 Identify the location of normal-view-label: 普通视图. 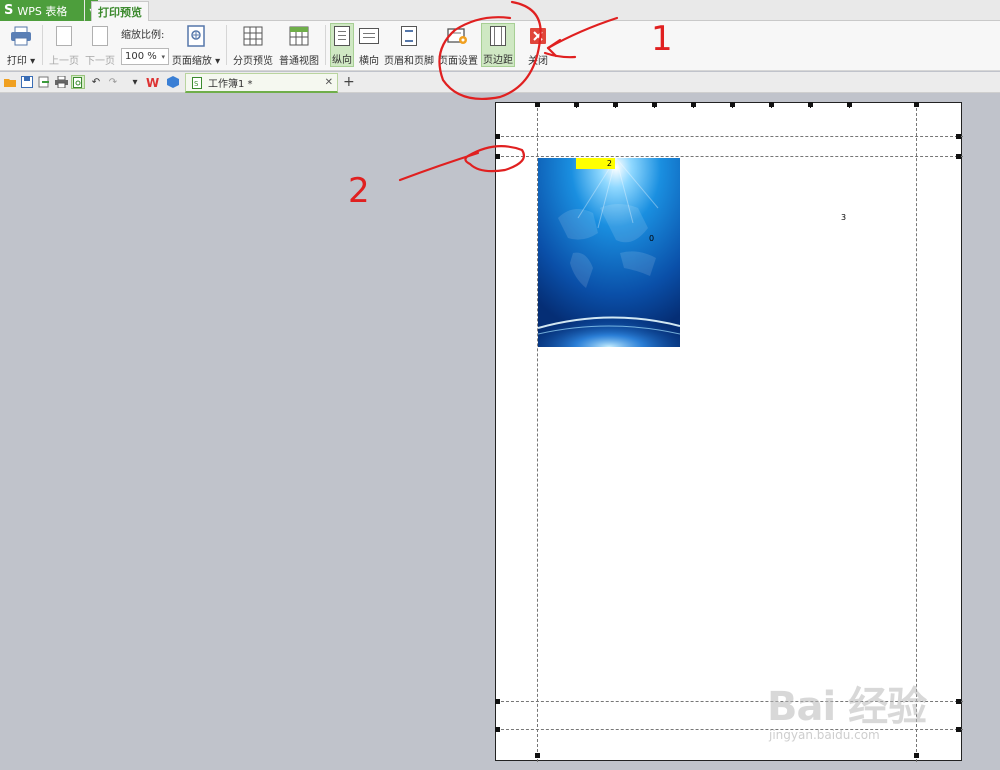
(299, 61).